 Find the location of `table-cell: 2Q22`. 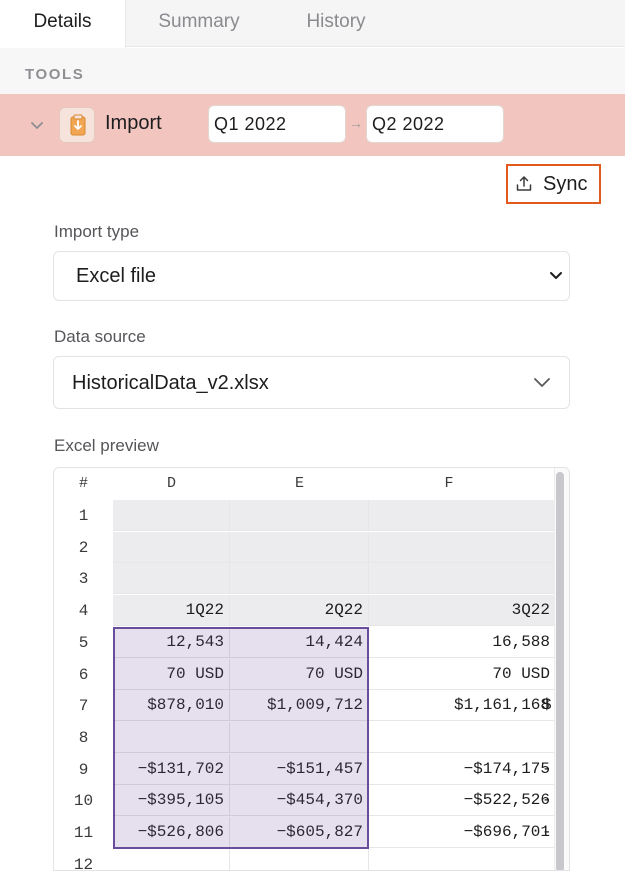

table-cell: 2Q22 is located at coordinates (299, 611).